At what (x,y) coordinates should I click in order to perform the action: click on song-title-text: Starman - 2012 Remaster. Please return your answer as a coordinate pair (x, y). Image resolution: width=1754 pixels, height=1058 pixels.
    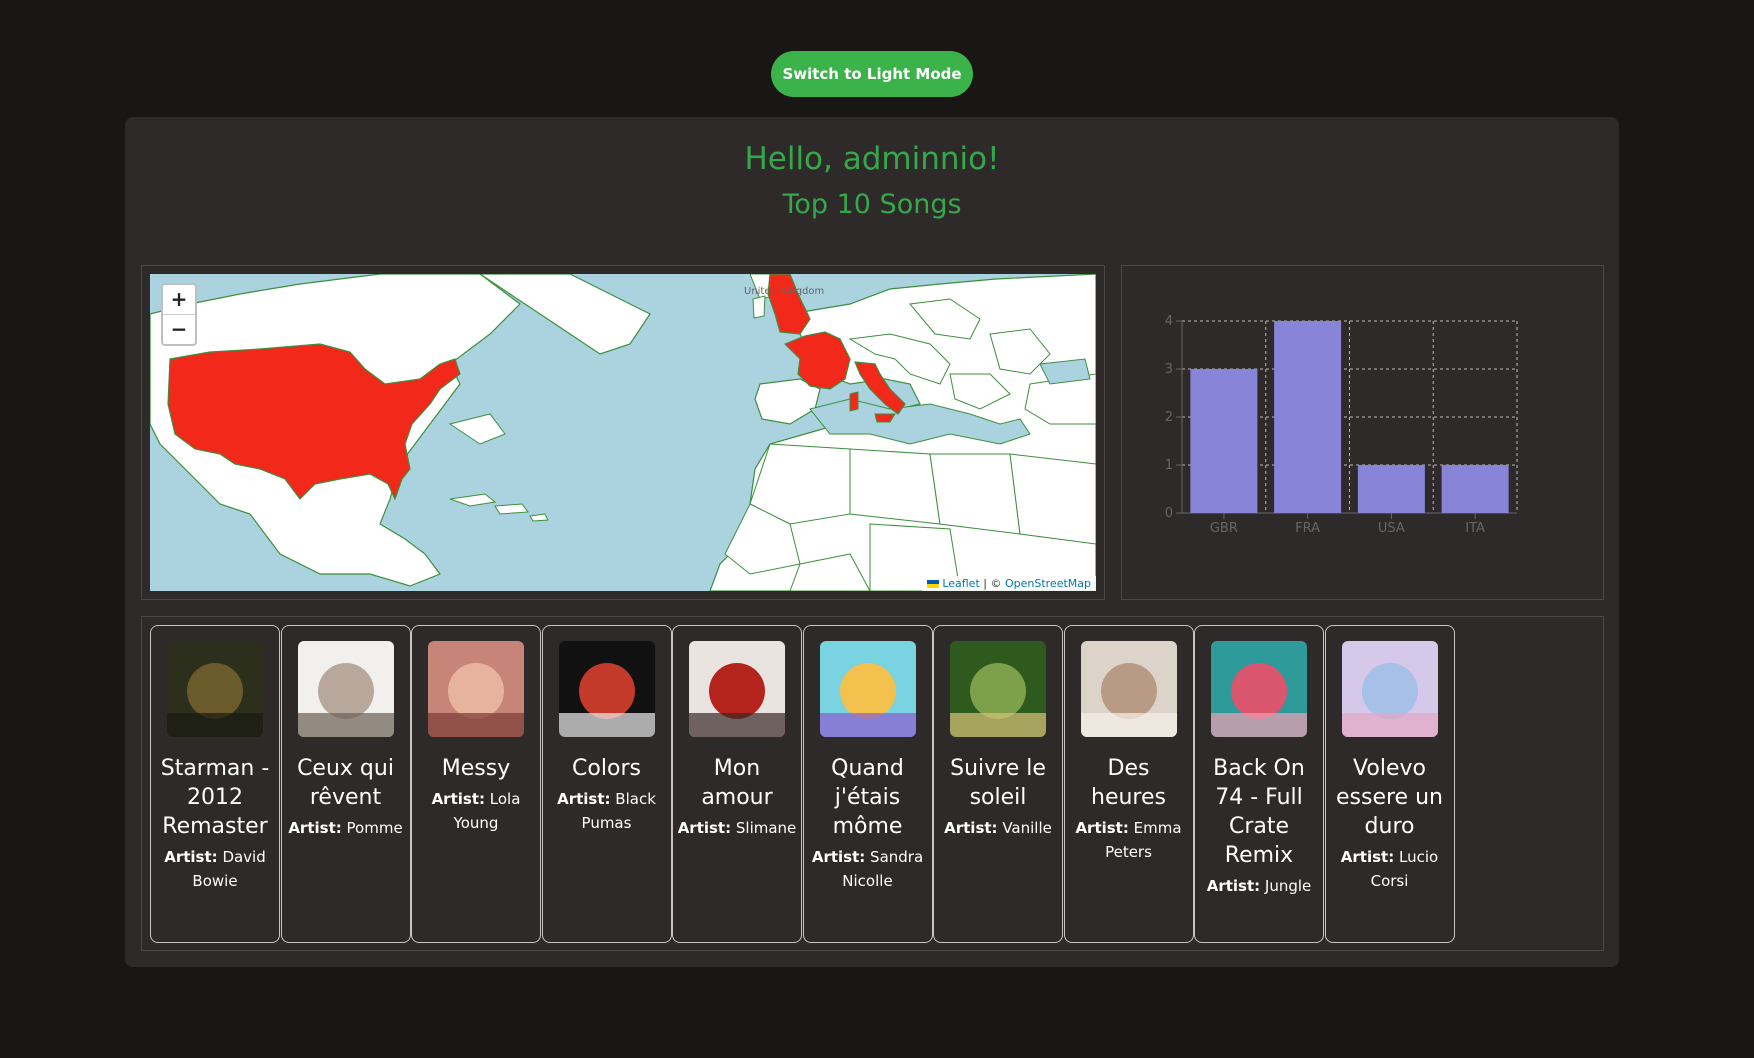
    Looking at the image, I should click on (215, 797).